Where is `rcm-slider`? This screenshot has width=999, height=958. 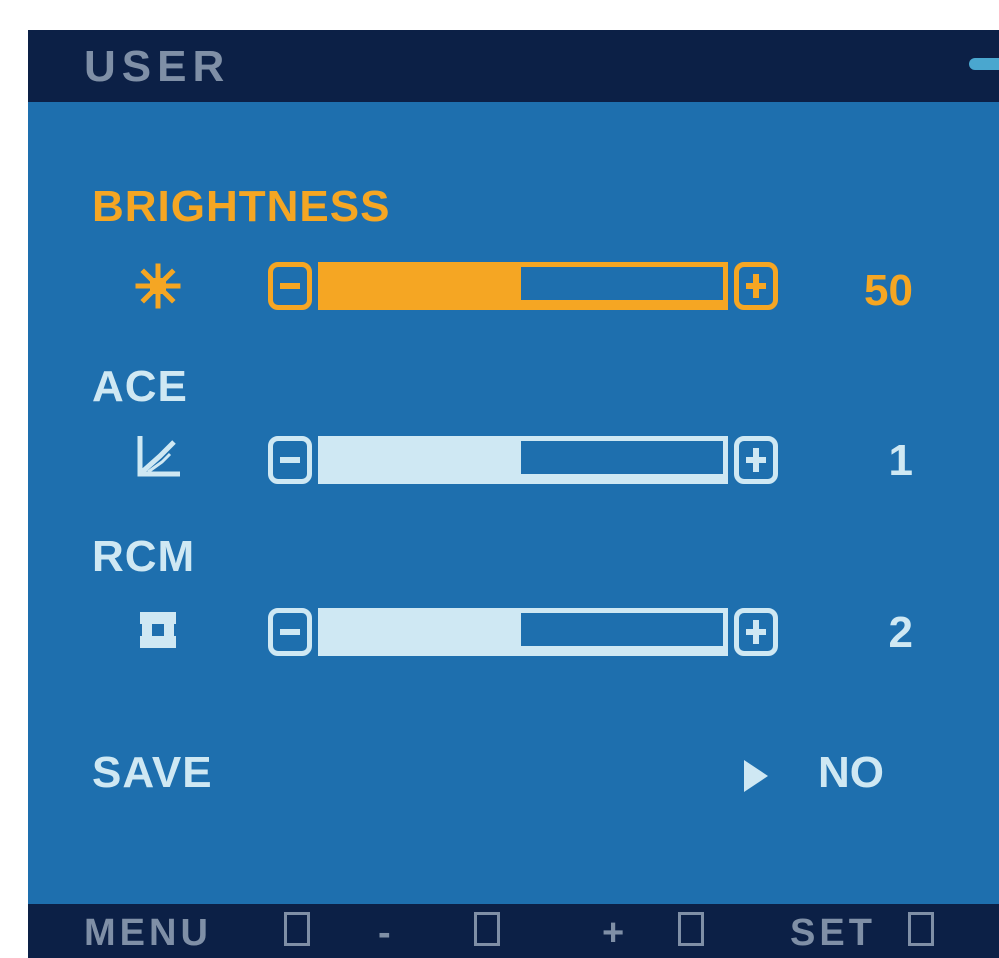 rcm-slider is located at coordinates (523, 634).